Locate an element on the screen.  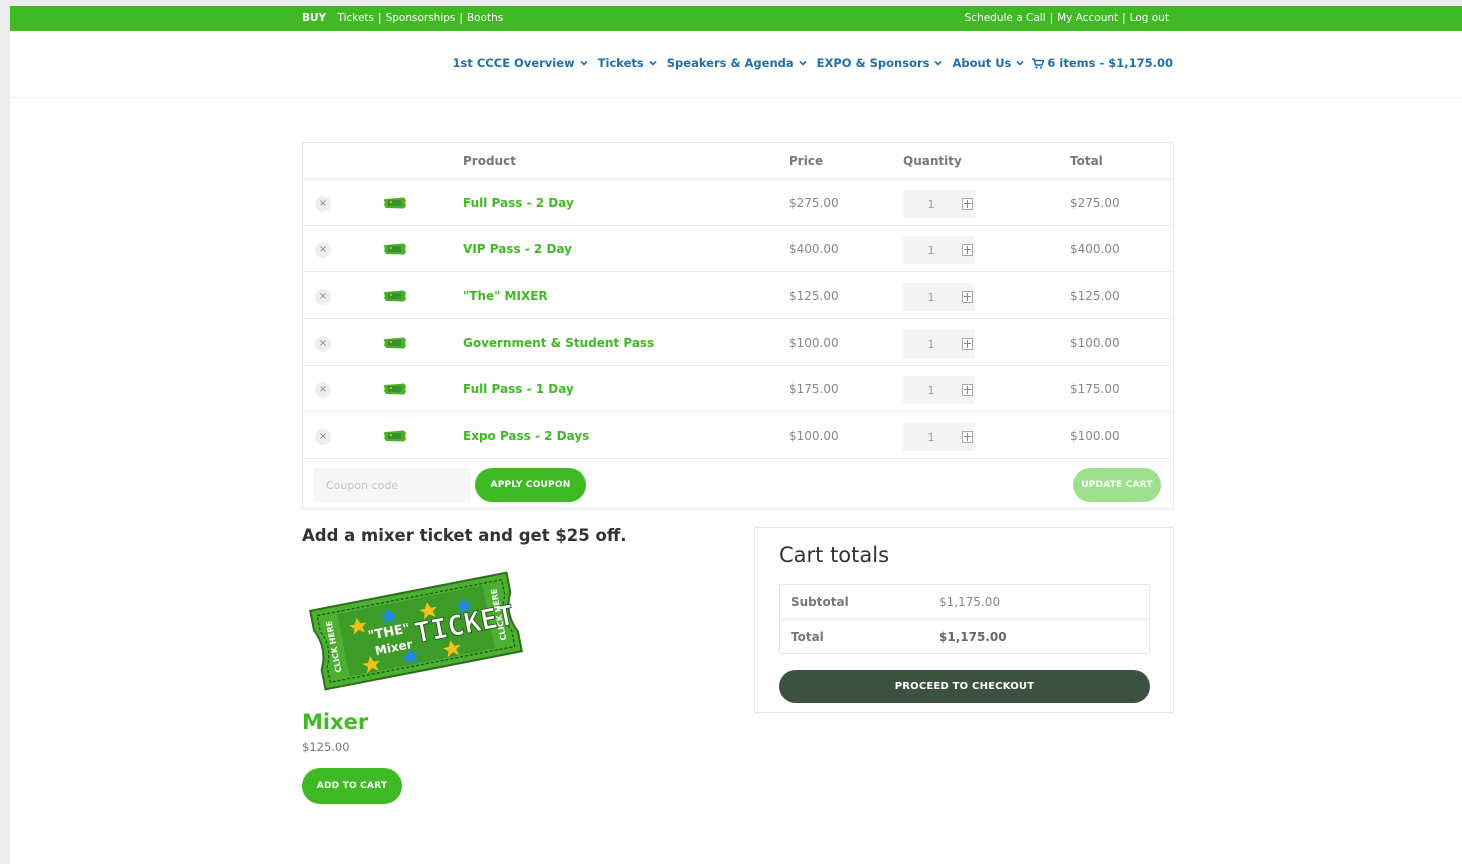
apply-coupon-button: APPLY COUPON is located at coordinates (530, 485).